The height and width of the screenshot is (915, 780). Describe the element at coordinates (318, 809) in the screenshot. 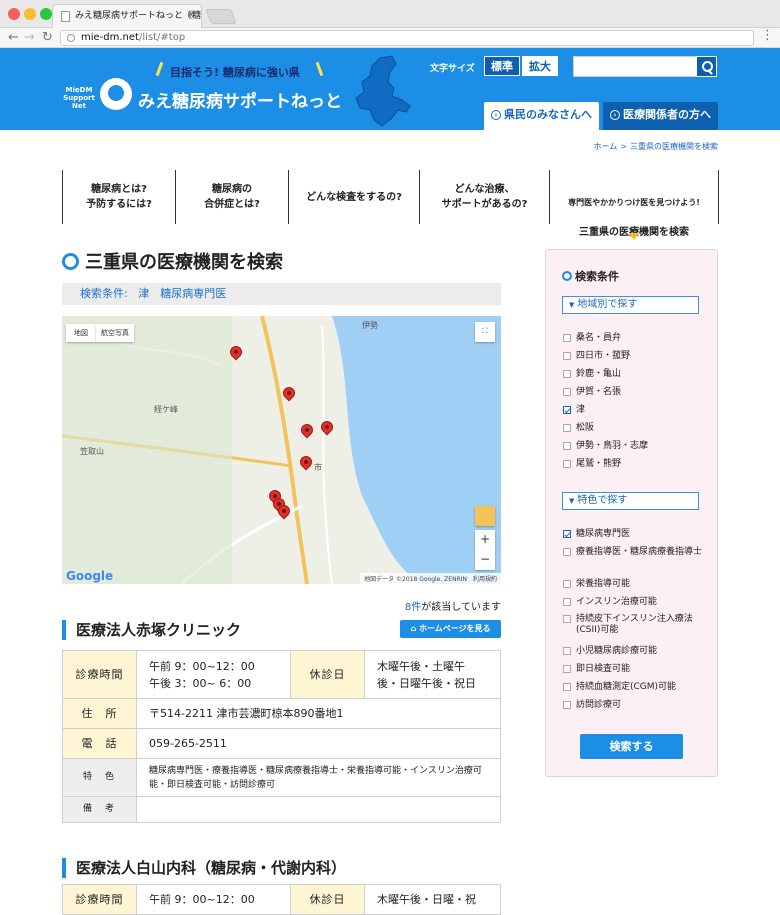

I see `notes-value` at that location.